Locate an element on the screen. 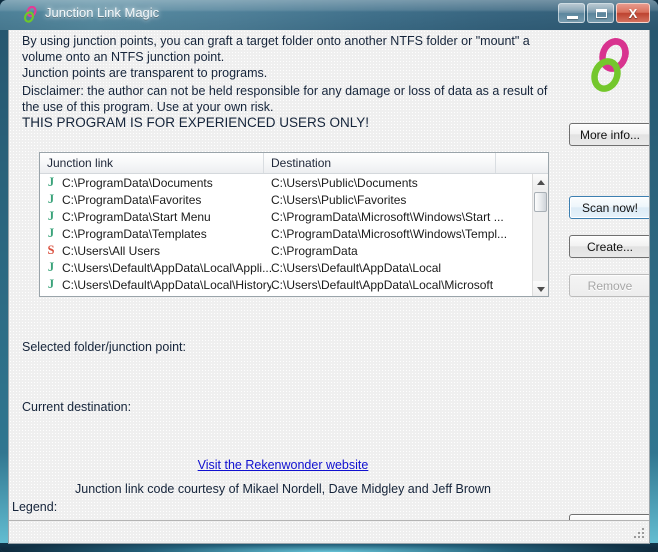 Image resolution: width=658 pixels, height=552 pixels. window-frame-bottom-edge is located at coordinates (329, 547).